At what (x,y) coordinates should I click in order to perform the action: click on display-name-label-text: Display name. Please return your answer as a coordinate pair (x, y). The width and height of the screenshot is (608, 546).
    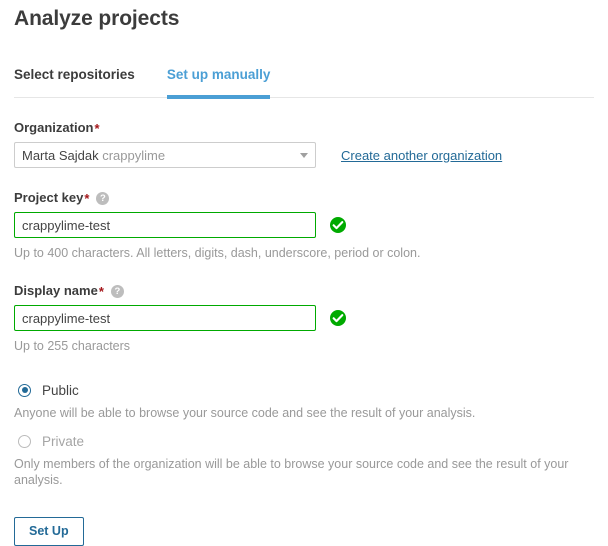
    Looking at the image, I should click on (56, 290).